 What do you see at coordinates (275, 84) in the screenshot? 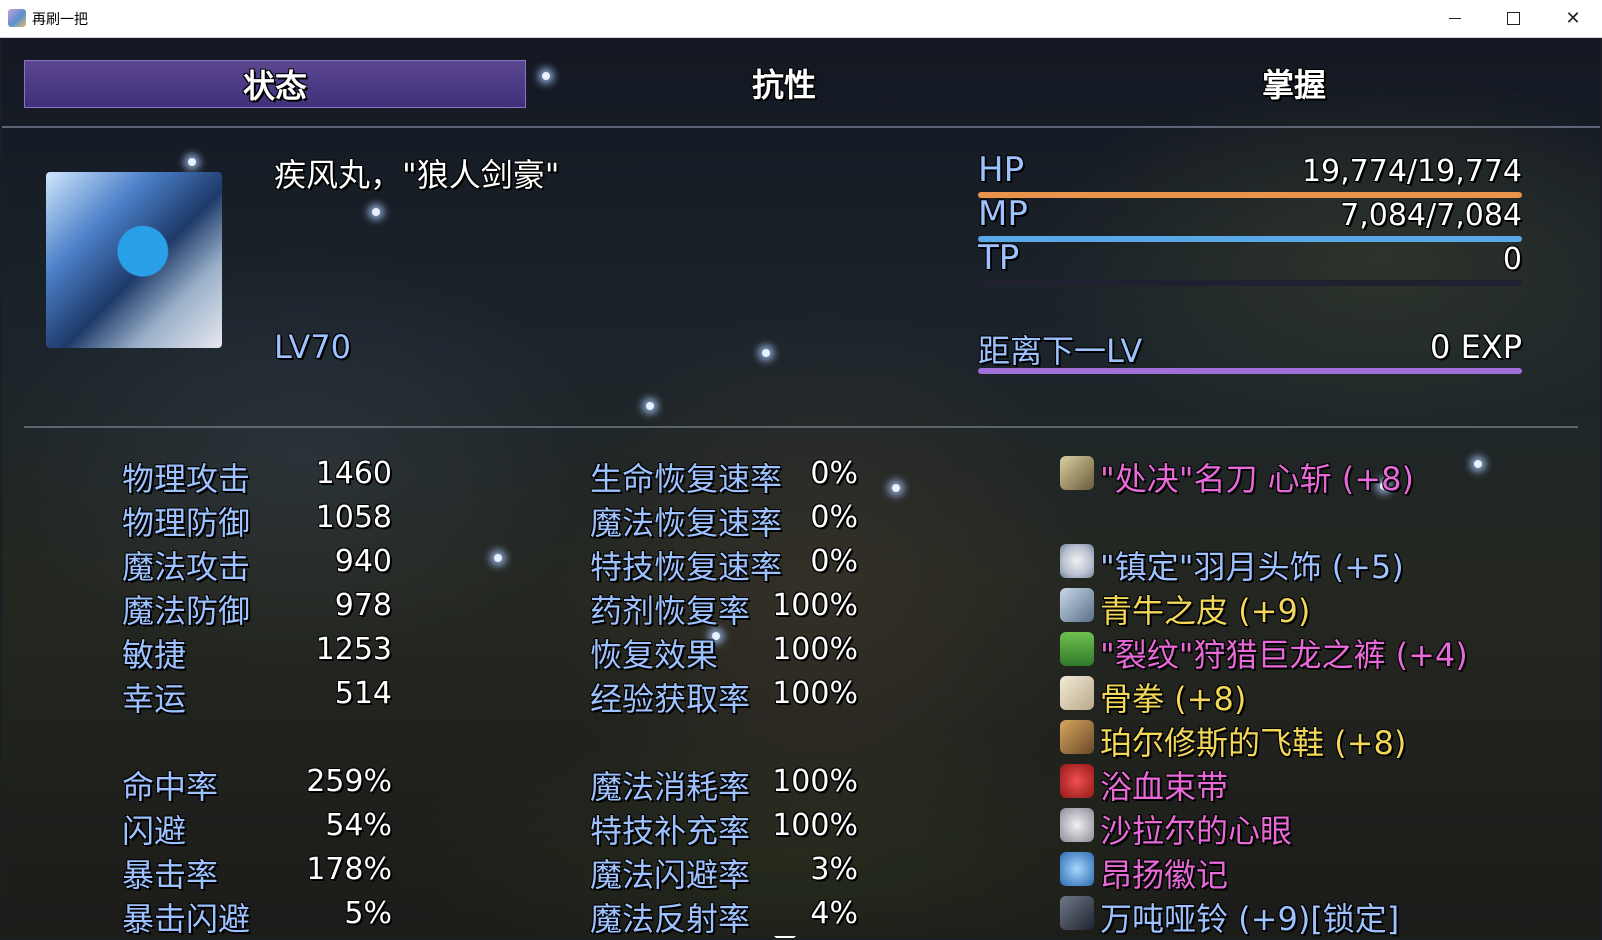
I see `tab-status: 状态` at bounding box center [275, 84].